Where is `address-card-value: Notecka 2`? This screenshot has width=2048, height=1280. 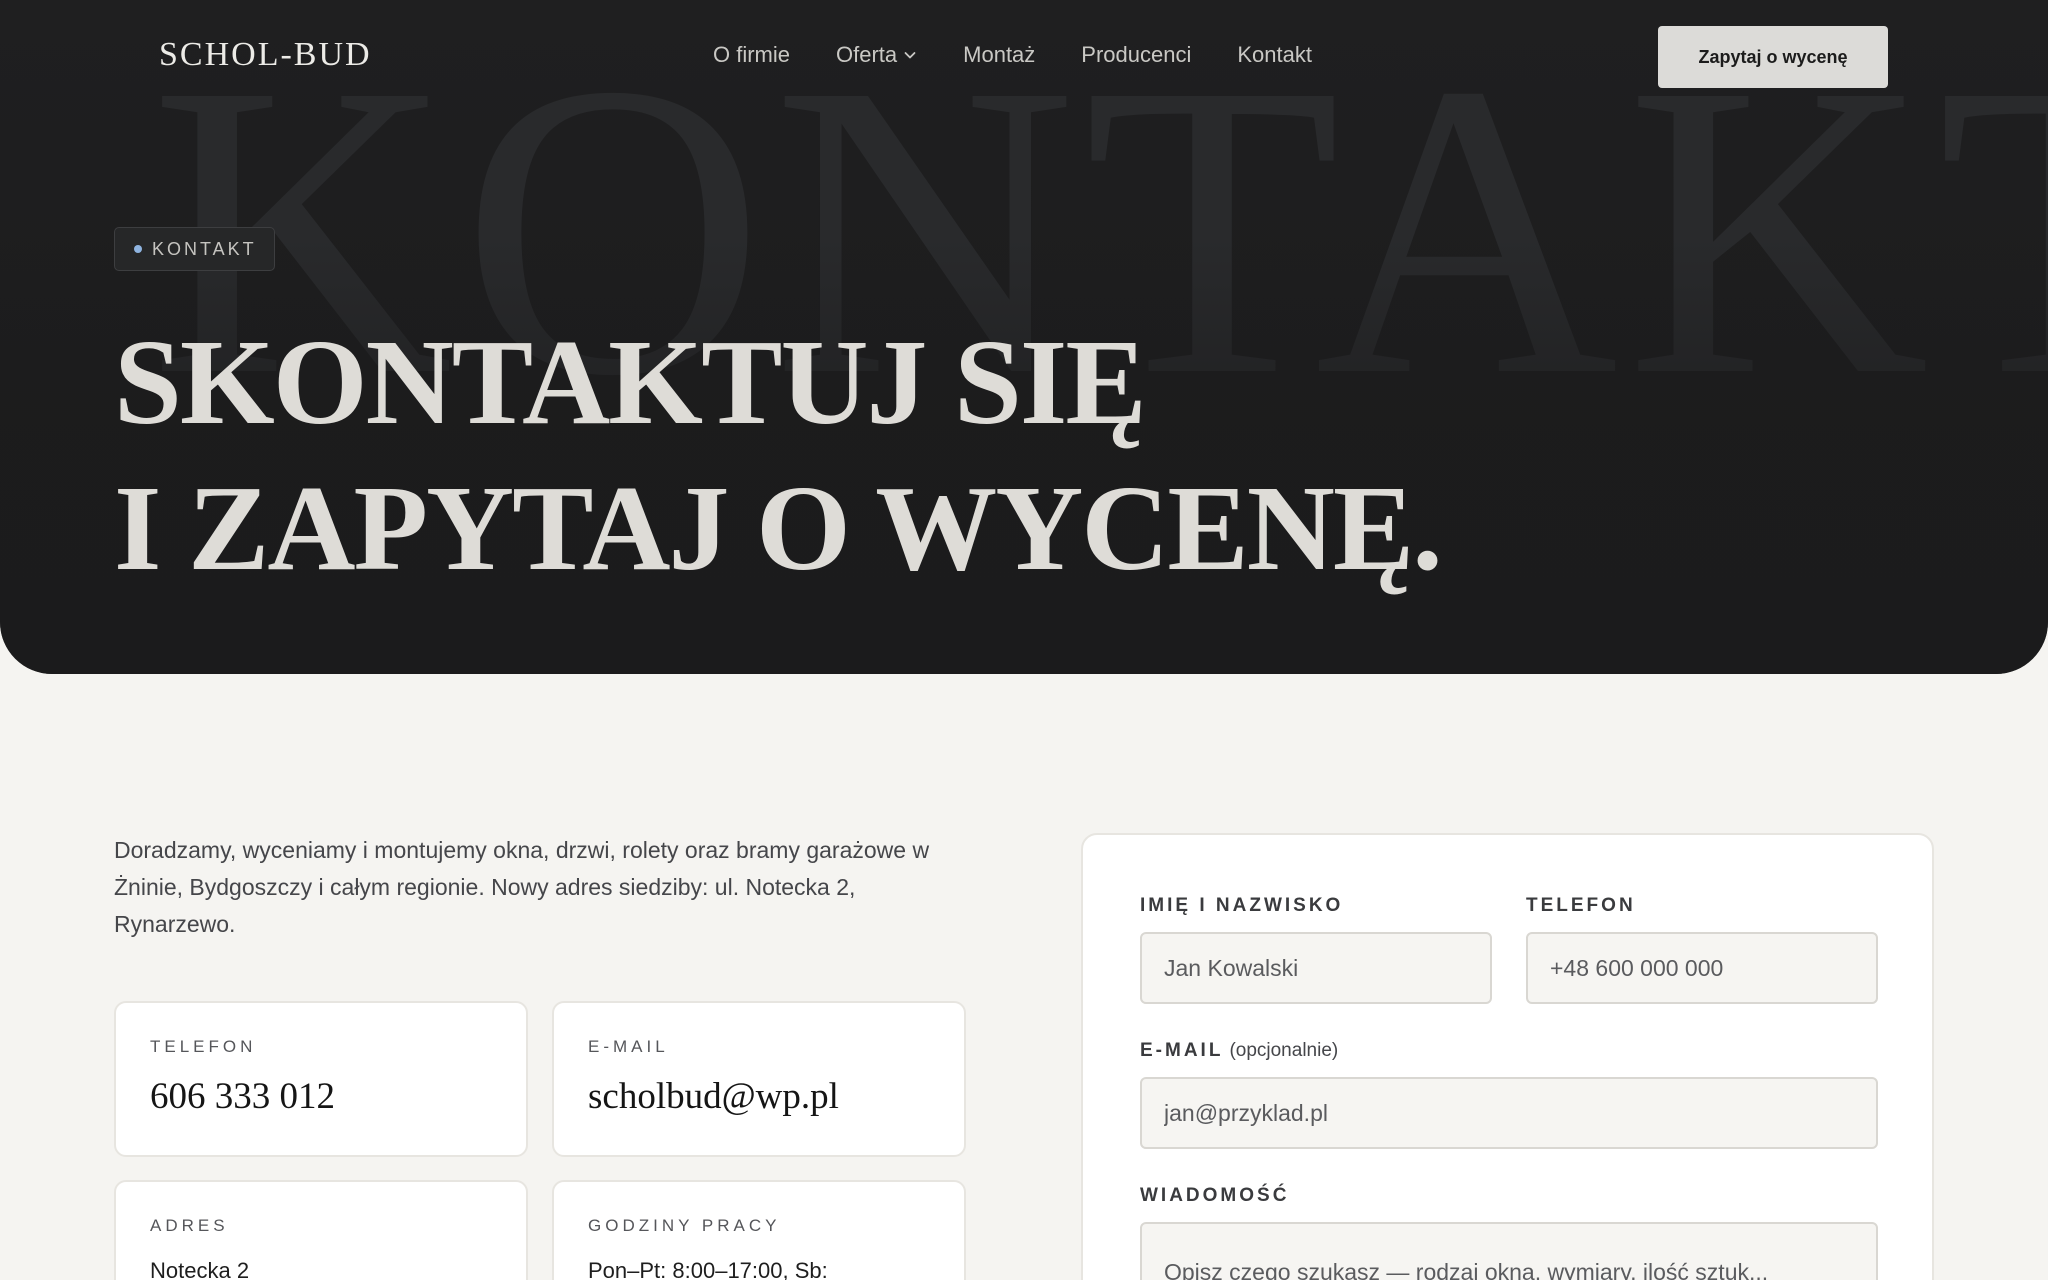
address-card-value: Notecka 2 is located at coordinates (200, 1269).